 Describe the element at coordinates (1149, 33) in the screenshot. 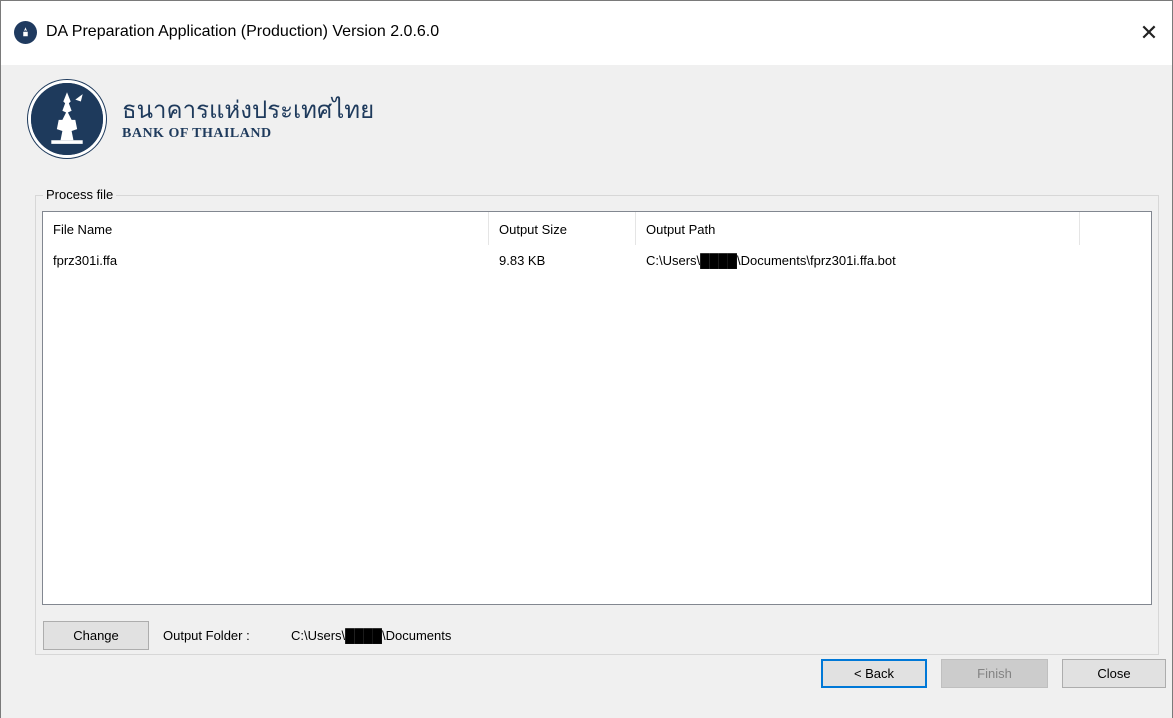

I see `window-close-button: ✕` at that location.